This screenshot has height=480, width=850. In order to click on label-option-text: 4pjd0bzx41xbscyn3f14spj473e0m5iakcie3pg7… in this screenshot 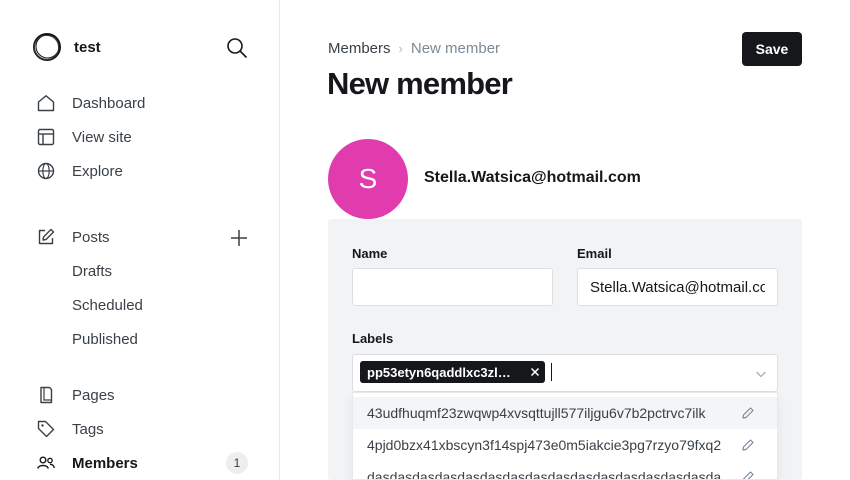, I will do `click(544, 445)`.